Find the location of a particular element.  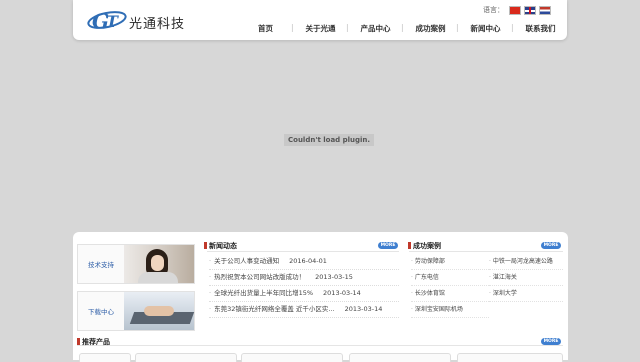

download-box: 下载中心 is located at coordinates (136, 311).